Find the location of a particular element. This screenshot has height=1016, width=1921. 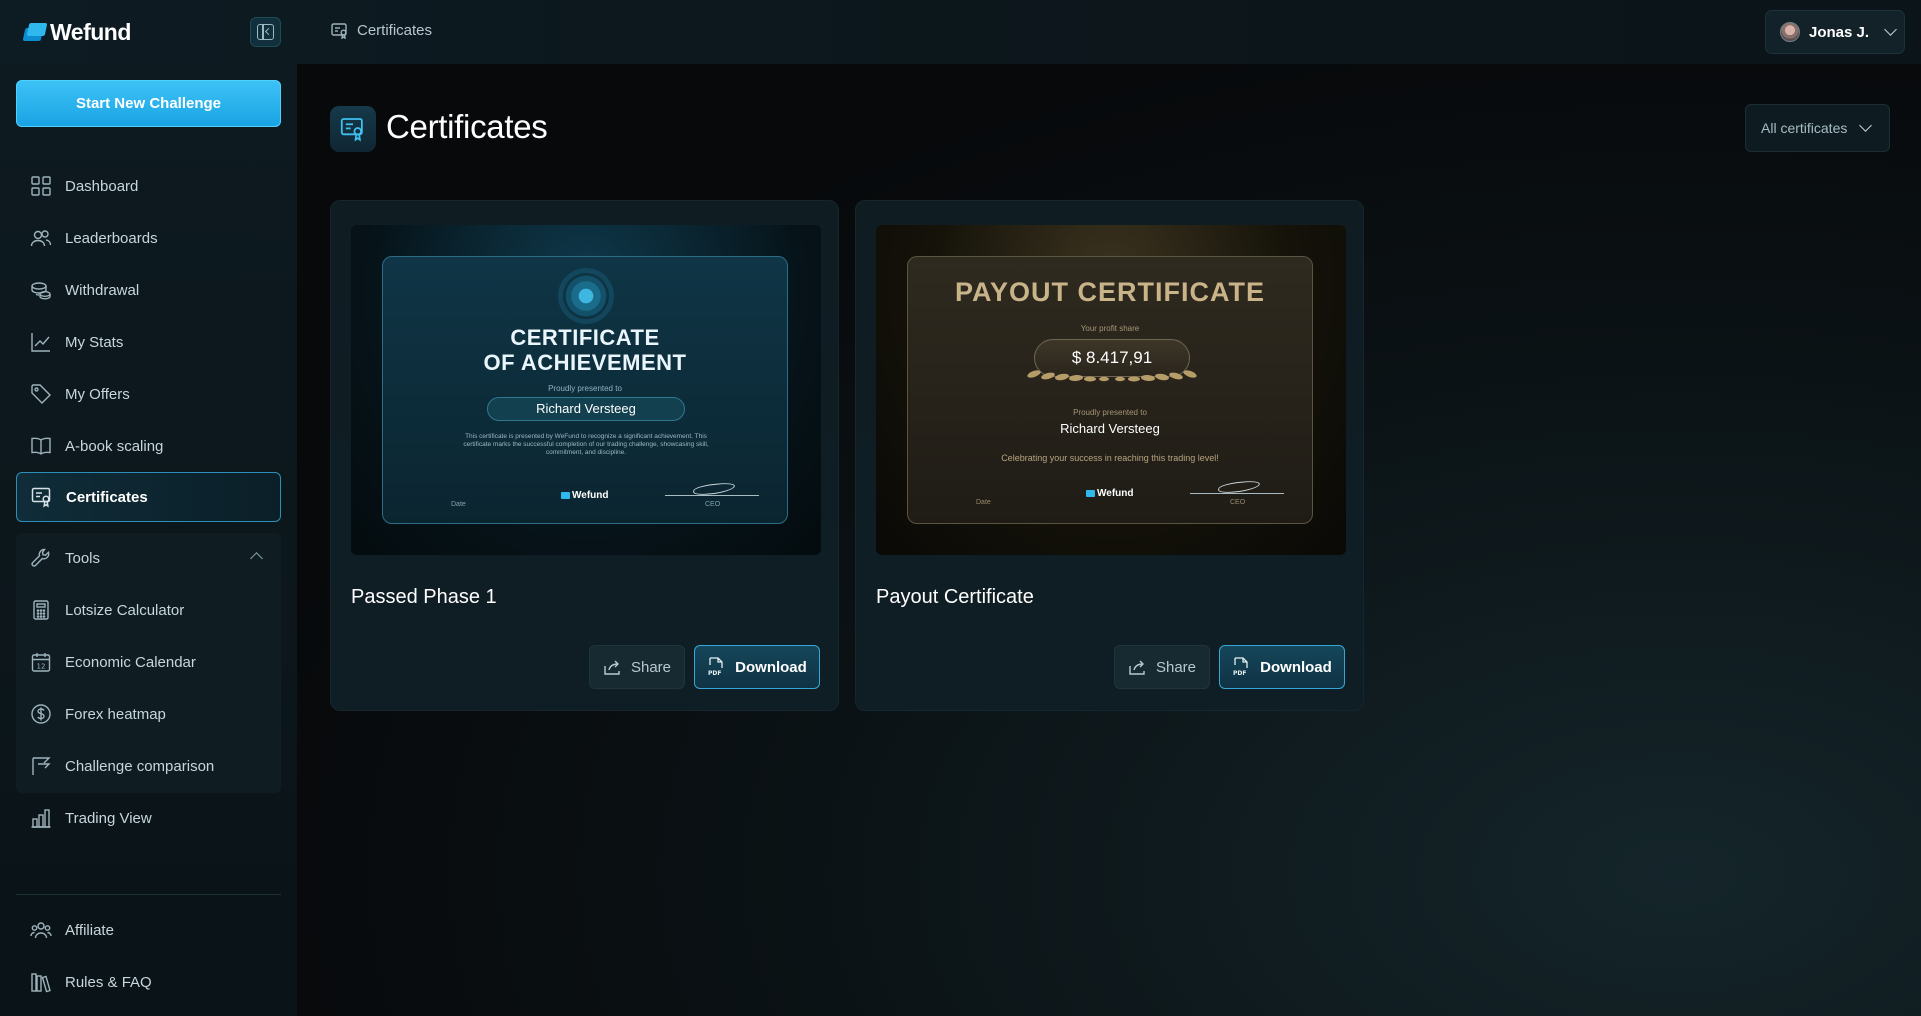

calculator-icon is located at coordinates (41, 610).